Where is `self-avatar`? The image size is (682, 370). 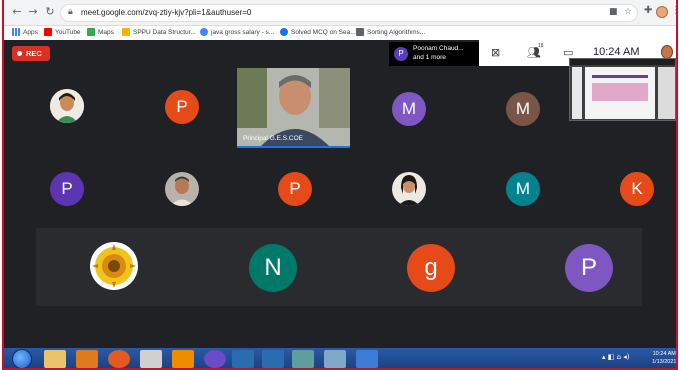
self-avatar is located at coordinates (667, 52).